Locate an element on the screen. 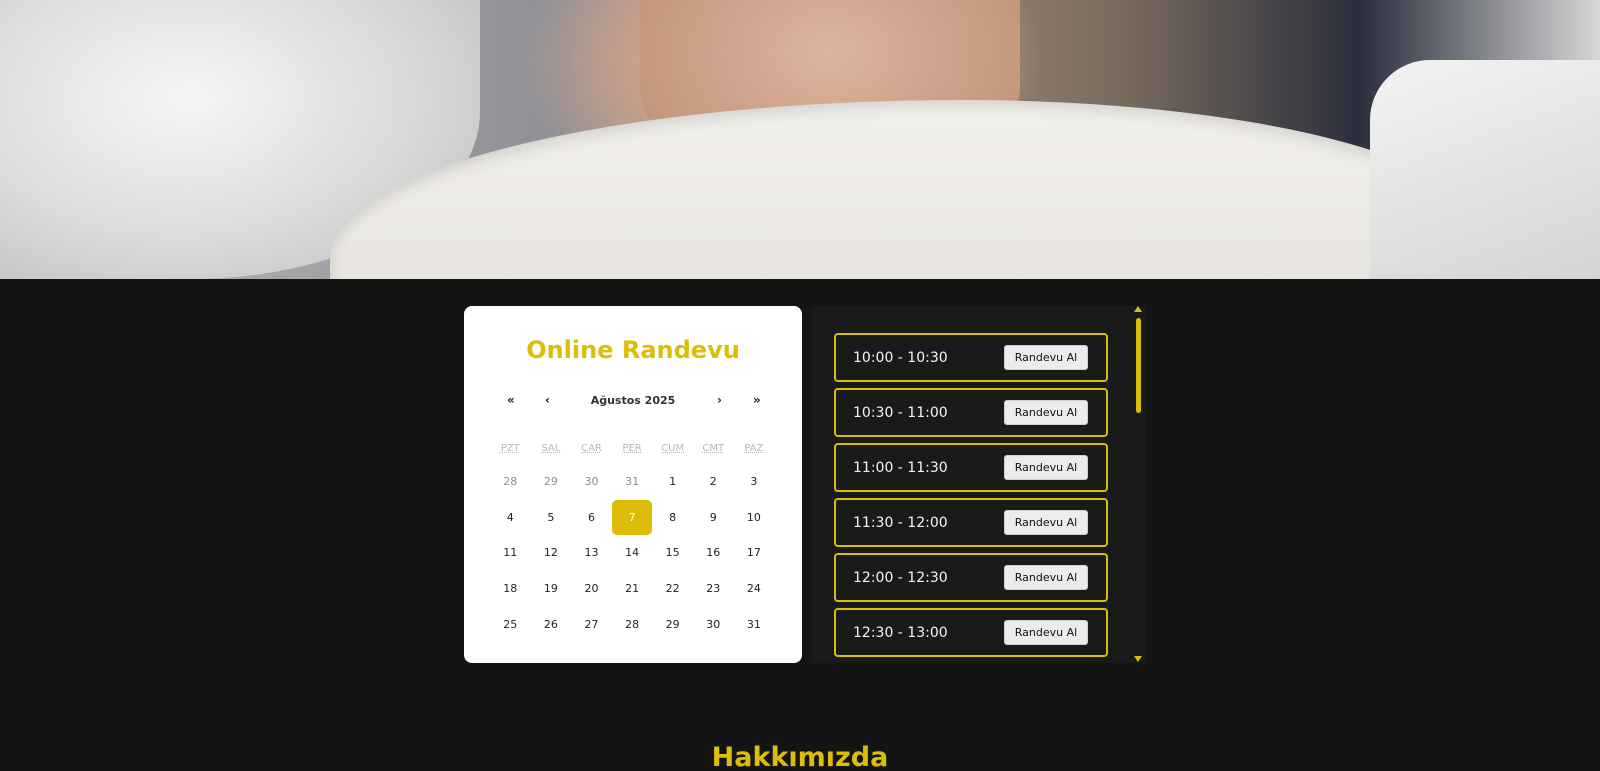 This screenshot has width=1600, height=771. calendar-day: 13 is located at coordinates (591, 553).